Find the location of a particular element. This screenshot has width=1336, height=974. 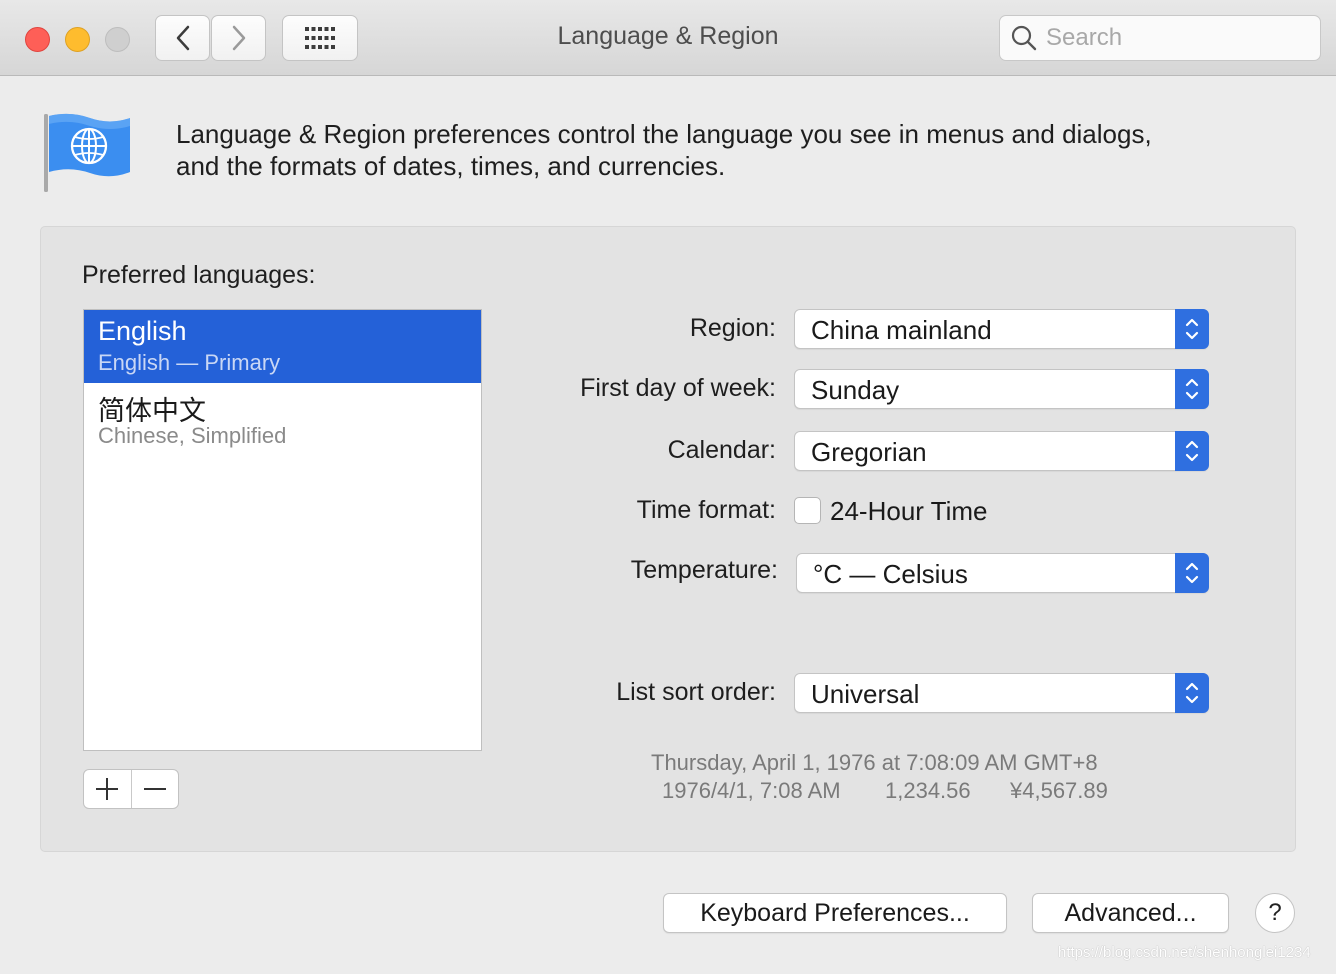

language-subtitle: English — Primary is located at coordinates (189, 362).